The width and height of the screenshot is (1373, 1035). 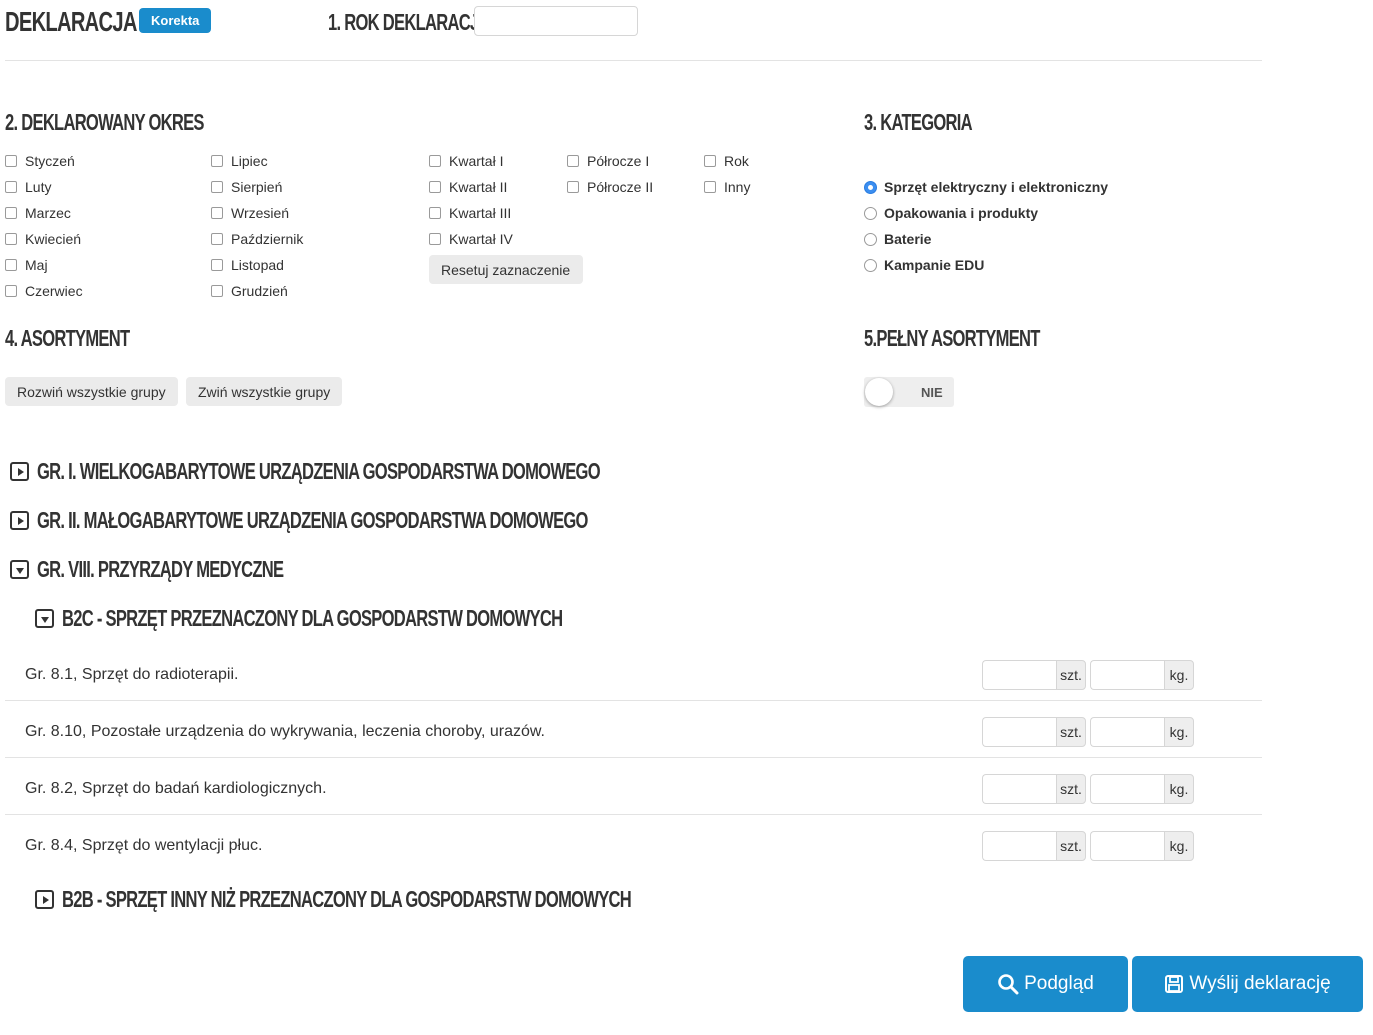 What do you see at coordinates (480, 213) in the screenshot?
I see `checkbox-label: Kwartał III` at bounding box center [480, 213].